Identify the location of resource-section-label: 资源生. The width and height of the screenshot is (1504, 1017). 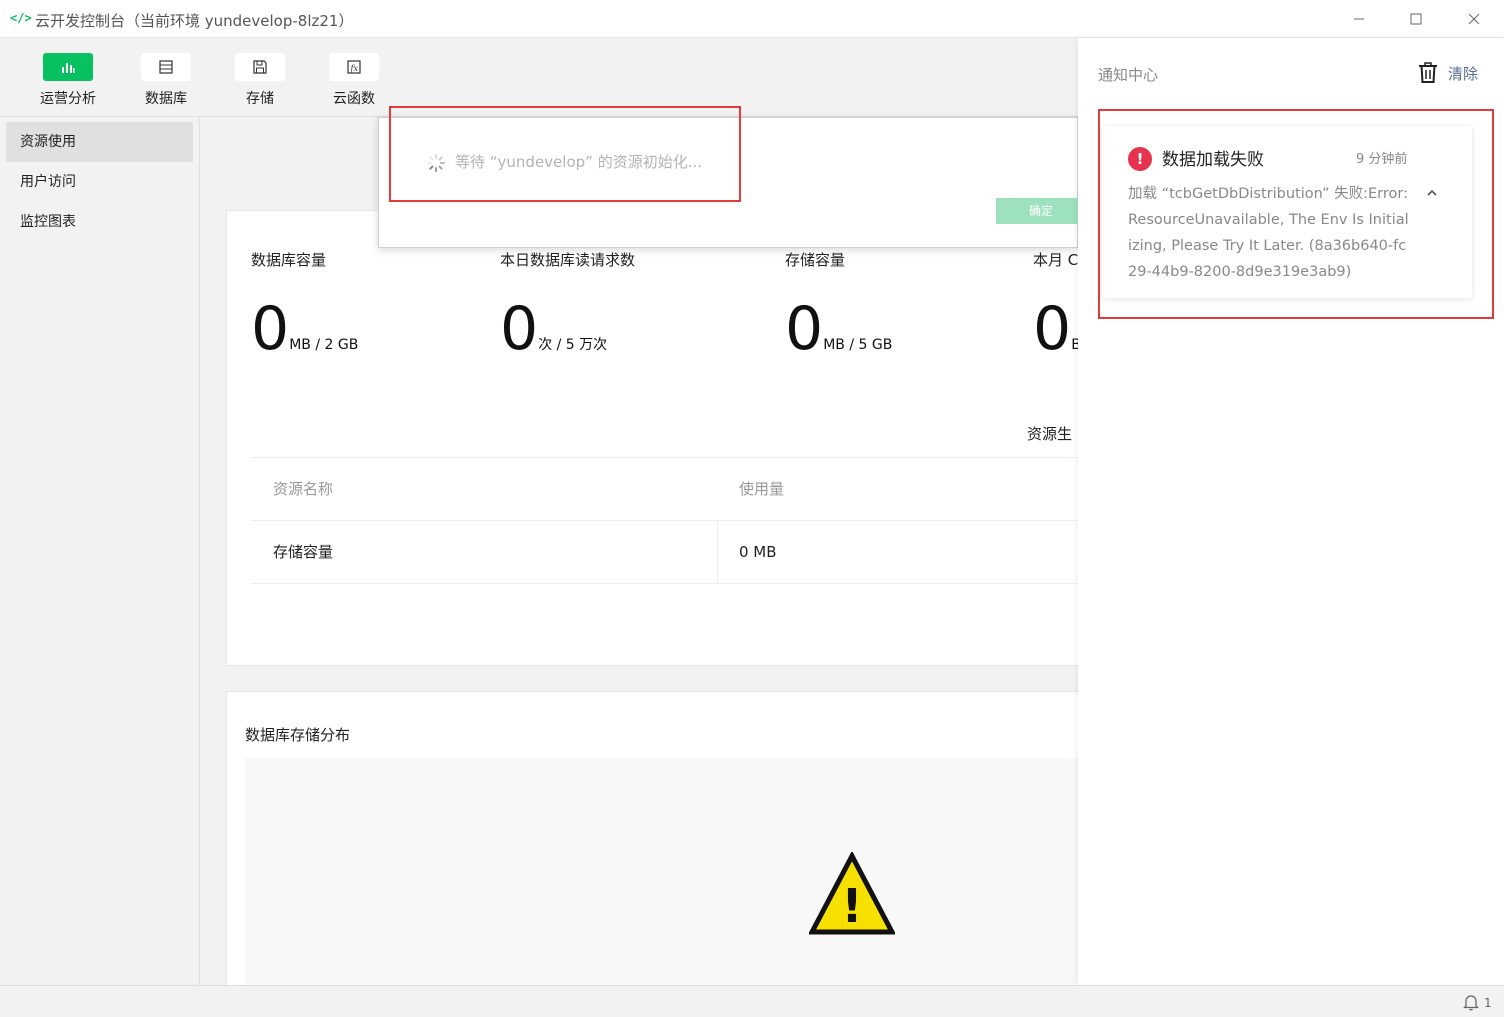
(1050, 434).